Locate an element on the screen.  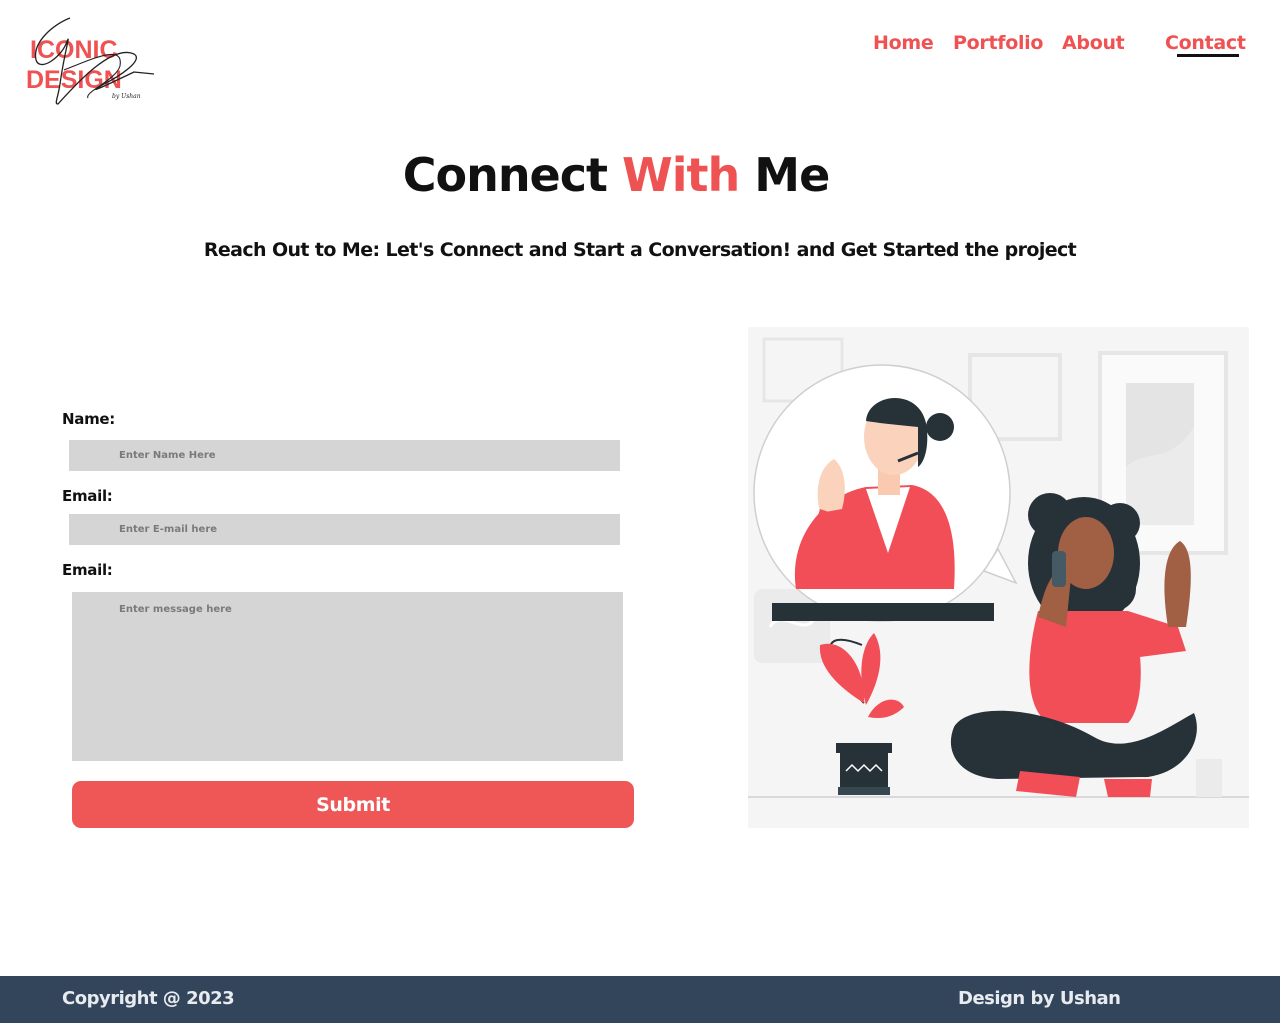
page-title: Connect With Me is located at coordinates (616, 175).